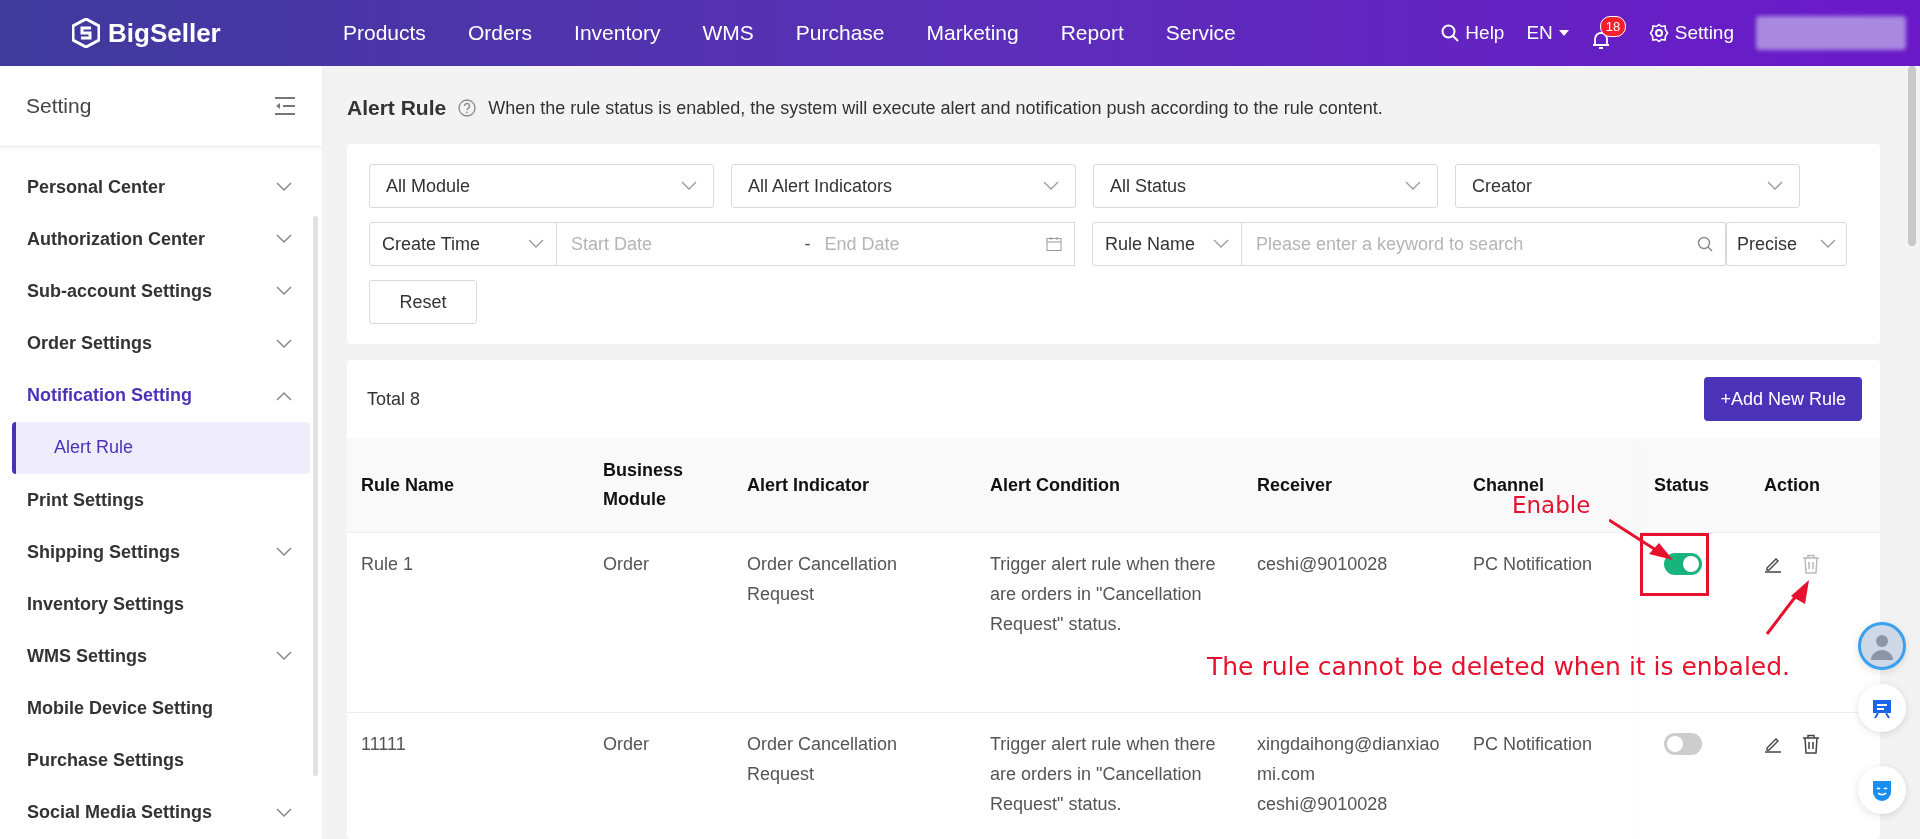 The height and width of the screenshot is (839, 1920). I want to click on column-header: Alert Indicator, so click(808, 485).